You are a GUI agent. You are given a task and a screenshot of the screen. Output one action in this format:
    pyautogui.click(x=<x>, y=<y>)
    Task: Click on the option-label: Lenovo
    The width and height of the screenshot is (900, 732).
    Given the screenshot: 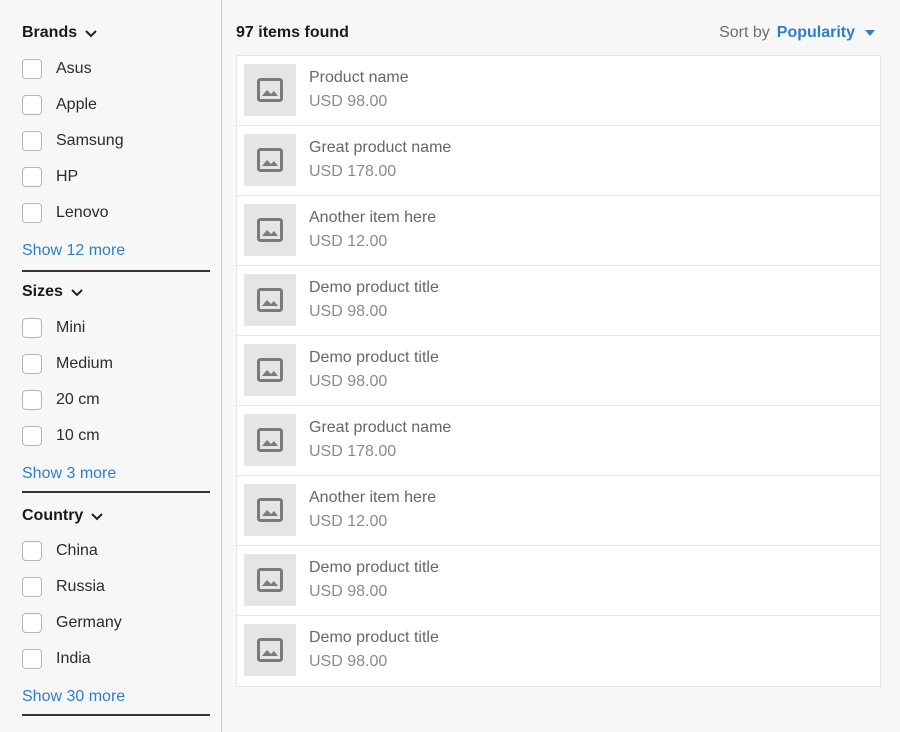 What is the action you would take?
    pyautogui.click(x=82, y=212)
    